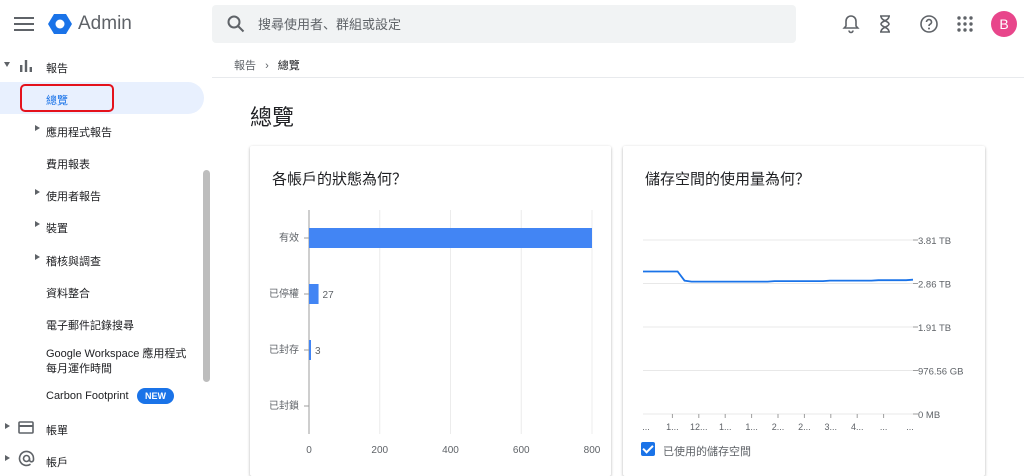  What do you see at coordinates (309, 450) in the screenshot?
I see `x-tick-label: 0` at bounding box center [309, 450].